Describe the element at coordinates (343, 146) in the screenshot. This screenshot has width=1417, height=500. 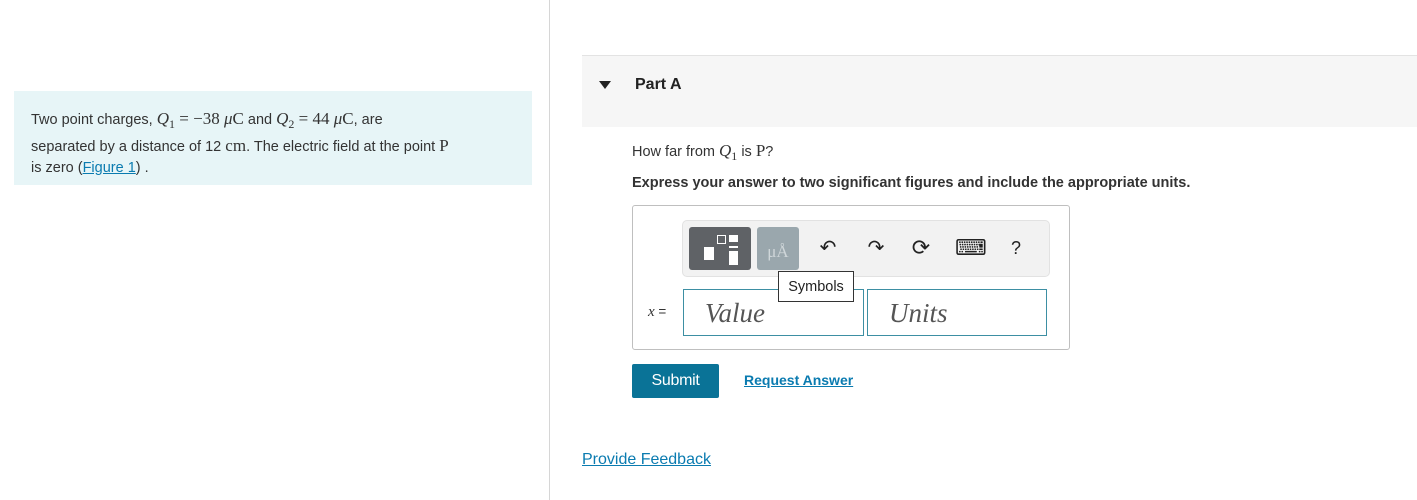
I see `problem-text: . The electric field at the point` at that location.